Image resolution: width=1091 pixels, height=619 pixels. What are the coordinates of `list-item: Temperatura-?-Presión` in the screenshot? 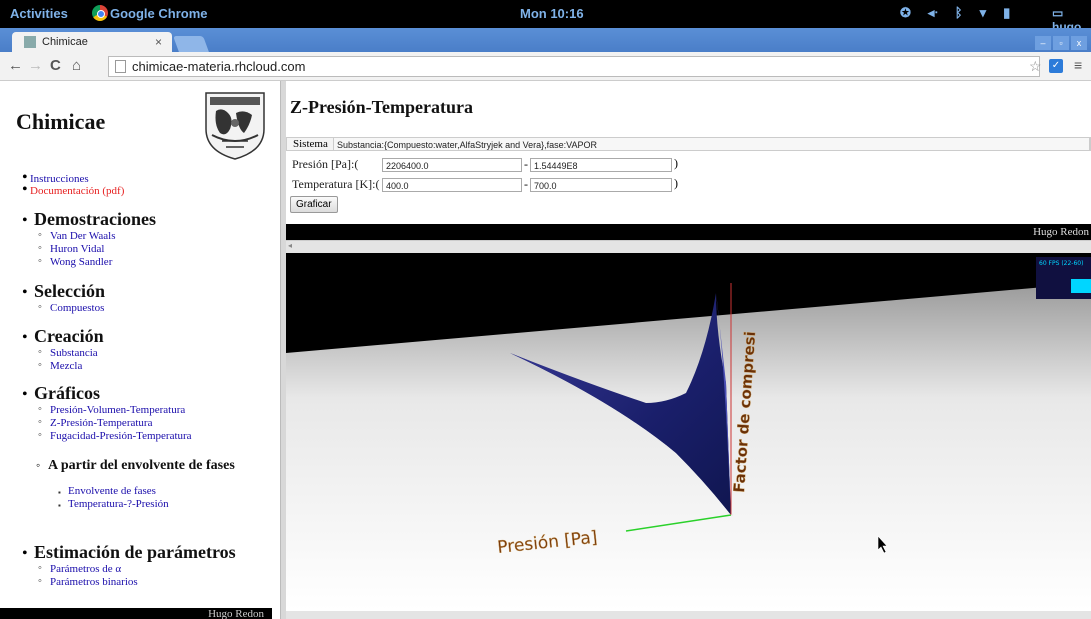 It's located at (155, 505).